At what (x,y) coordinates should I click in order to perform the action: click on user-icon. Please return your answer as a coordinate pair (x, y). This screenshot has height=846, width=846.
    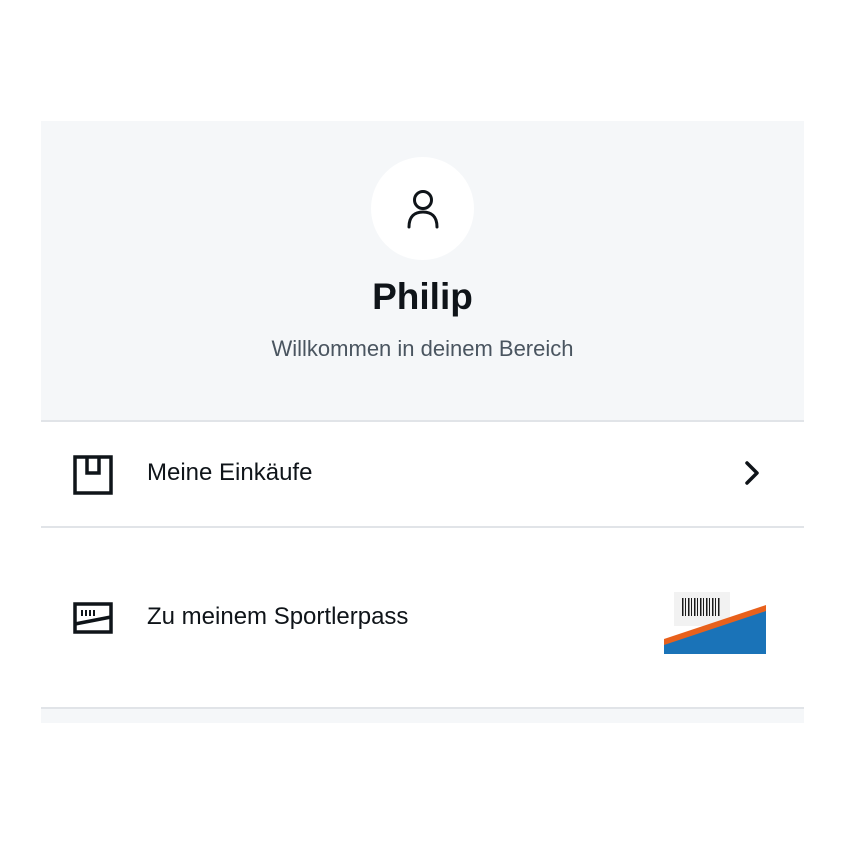
    Looking at the image, I should click on (422, 208).